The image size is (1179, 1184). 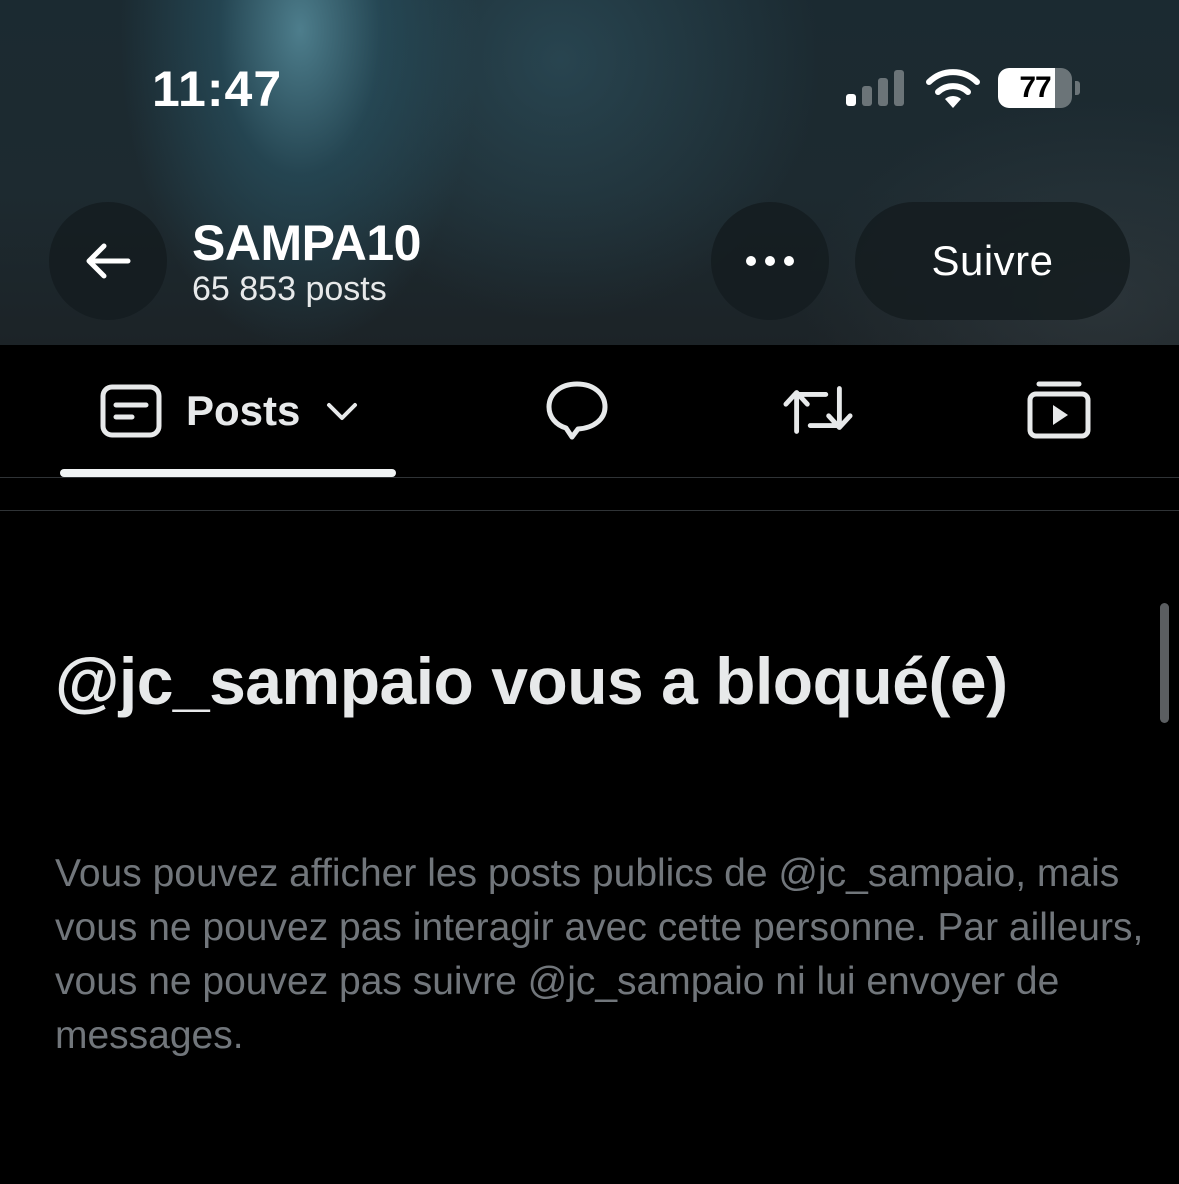 What do you see at coordinates (217, 89) in the screenshot?
I see `status-time: 11:47` at bounding box center [217, 89].